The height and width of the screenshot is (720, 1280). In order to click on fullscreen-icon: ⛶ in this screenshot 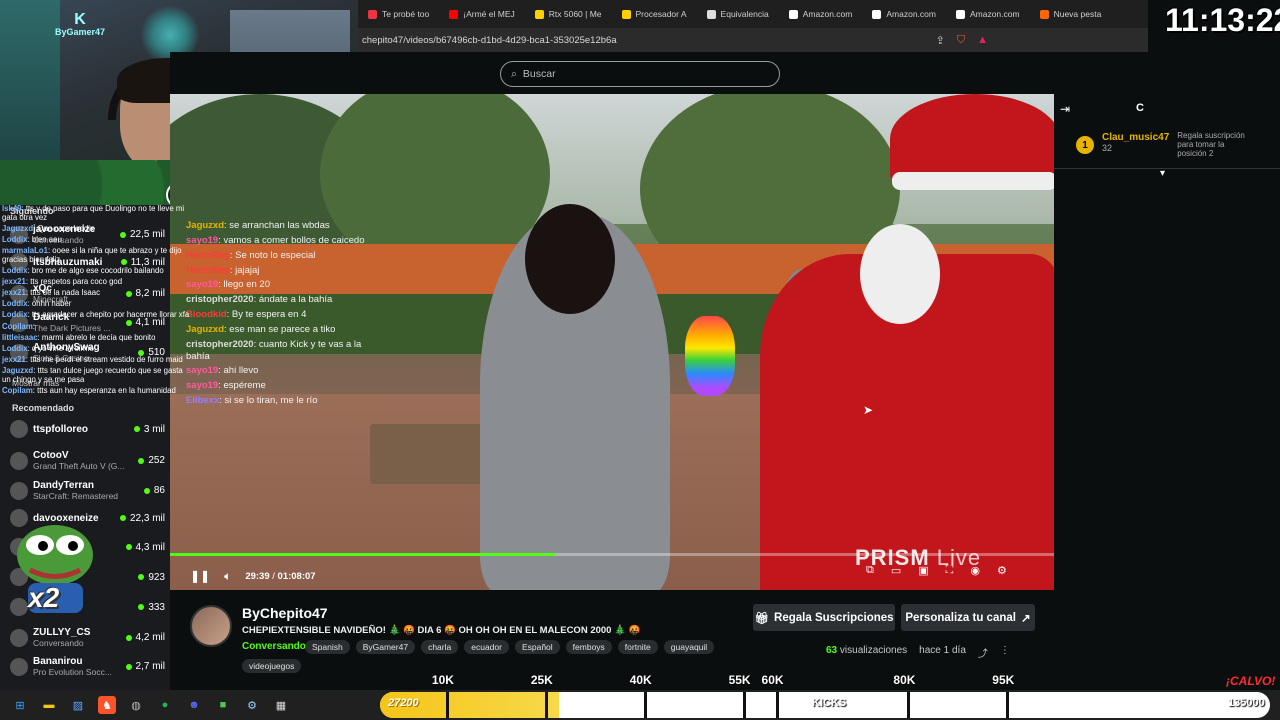, I will do `click(950, 570)`.